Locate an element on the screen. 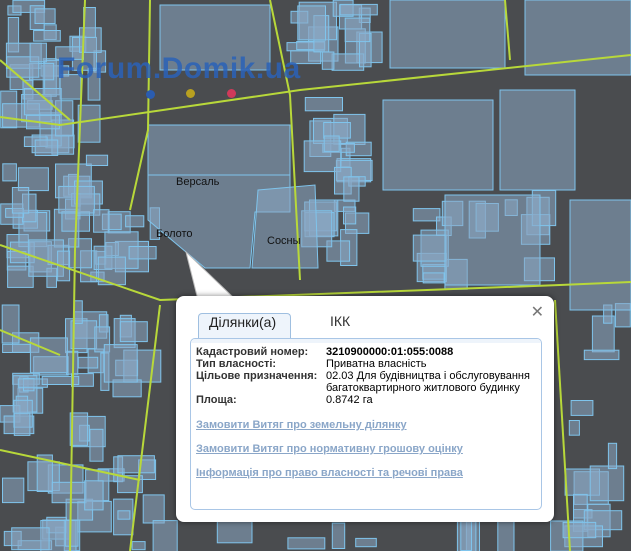 The width and height of the screenshot is (631, 551). map-label-boloto: Болото is located at coordinates (174, 234).